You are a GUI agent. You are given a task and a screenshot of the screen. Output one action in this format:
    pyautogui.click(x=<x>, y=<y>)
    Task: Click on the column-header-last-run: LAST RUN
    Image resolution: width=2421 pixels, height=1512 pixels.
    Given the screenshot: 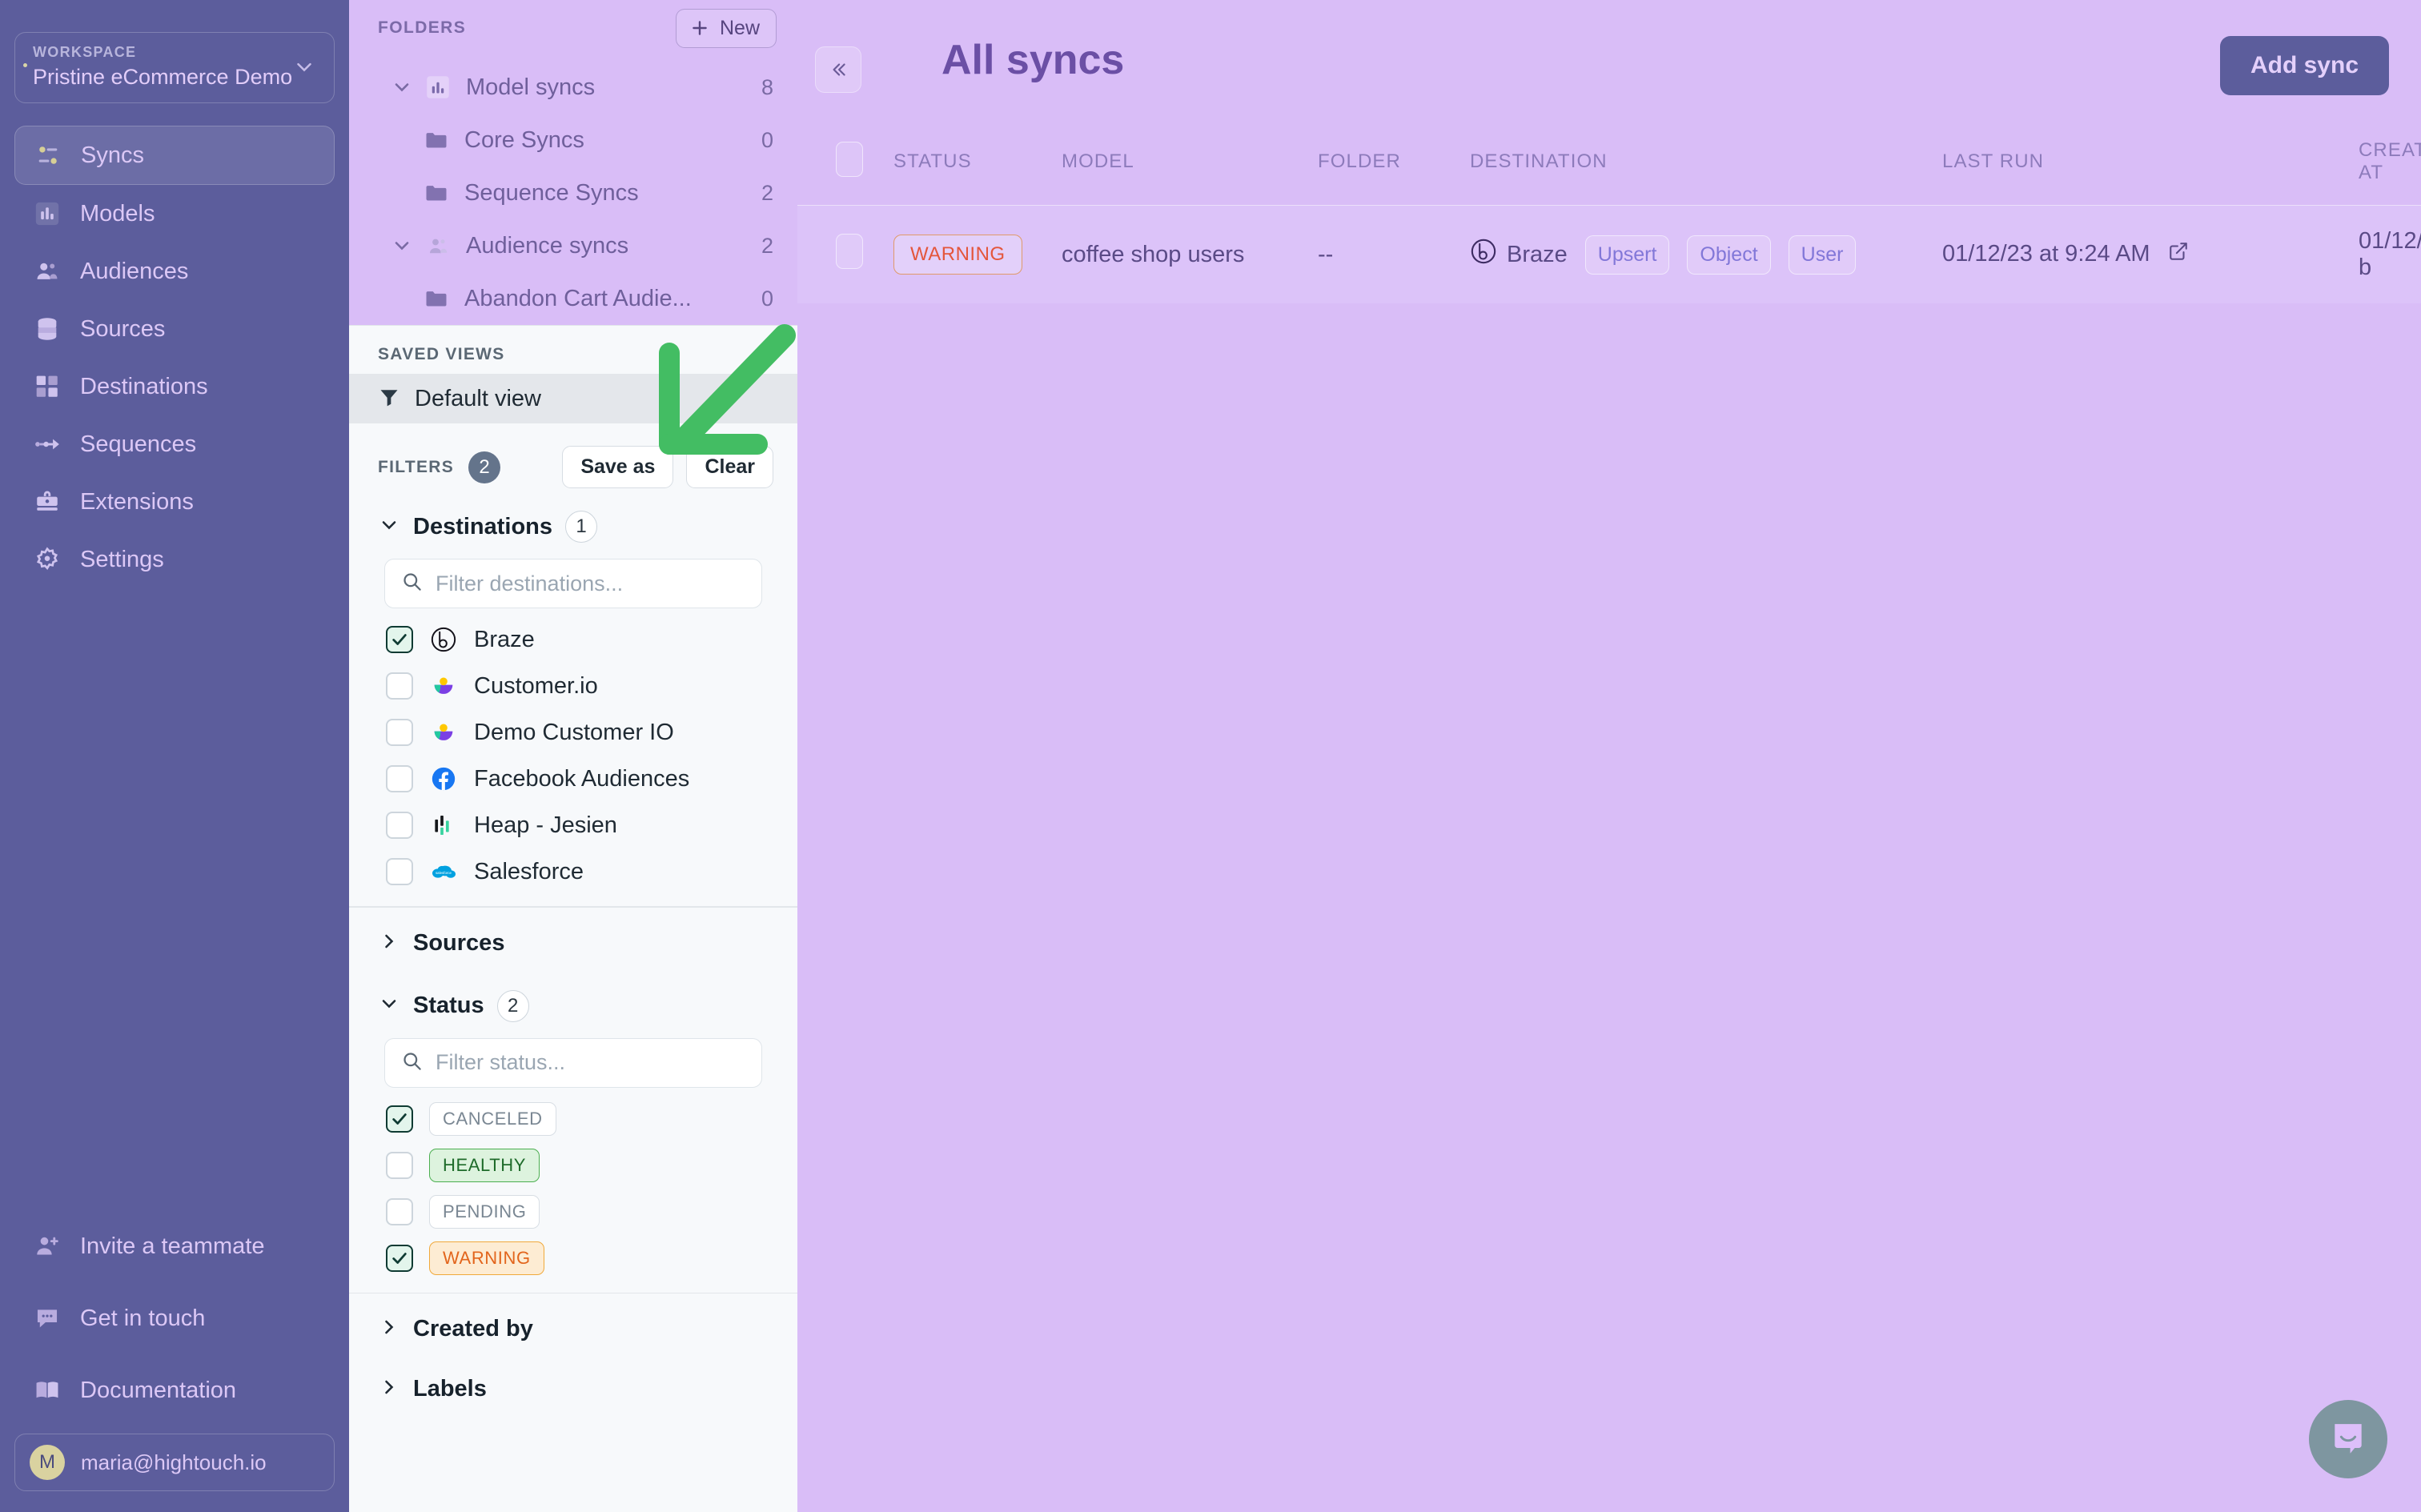 What is the action you would take?
    pyautogui.click(x=2151, y=167)
    